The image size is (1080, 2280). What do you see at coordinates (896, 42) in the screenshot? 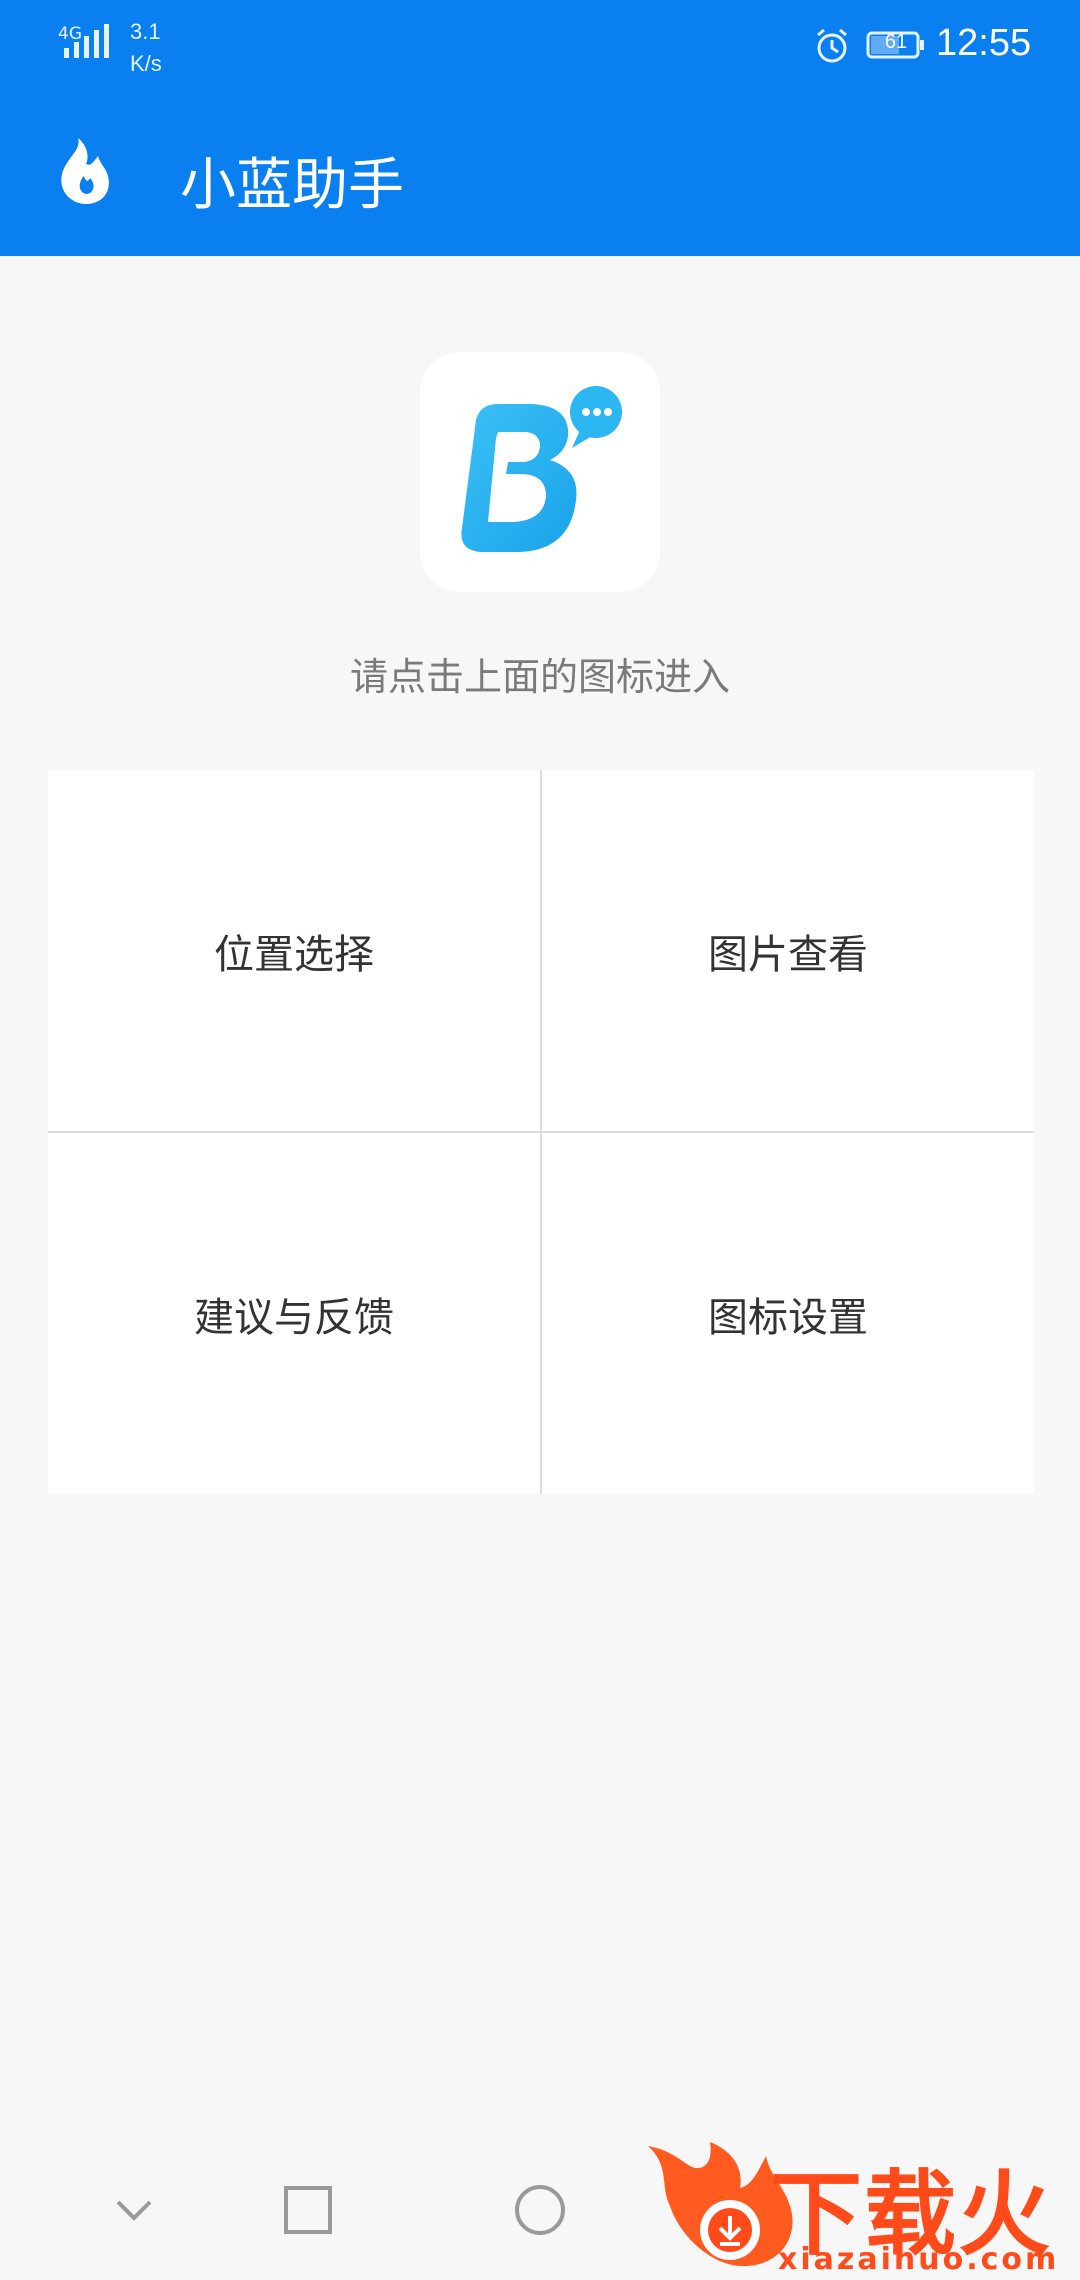
I see `battery-level: 61` at bounding box center [896, 42].